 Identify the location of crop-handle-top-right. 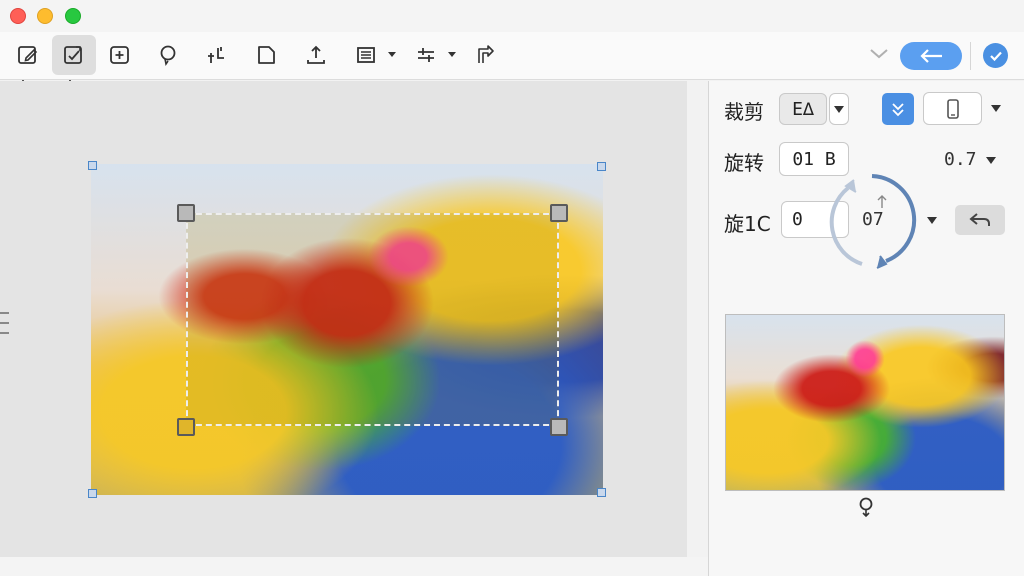
(559, 213).